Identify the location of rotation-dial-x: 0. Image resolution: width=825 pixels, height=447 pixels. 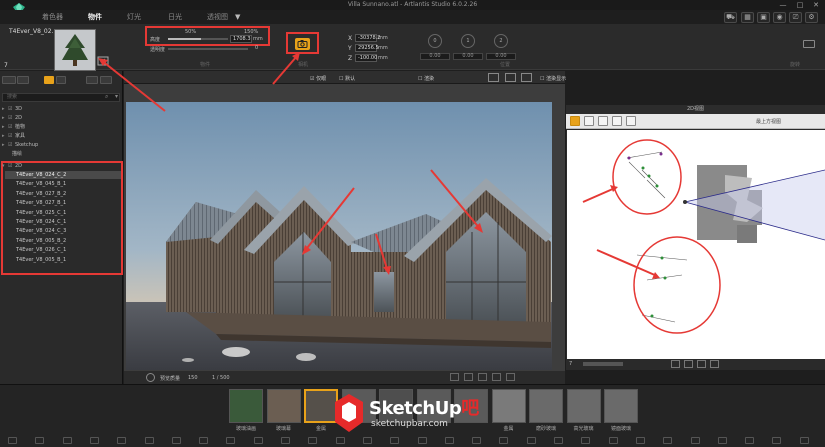
(435, 41).